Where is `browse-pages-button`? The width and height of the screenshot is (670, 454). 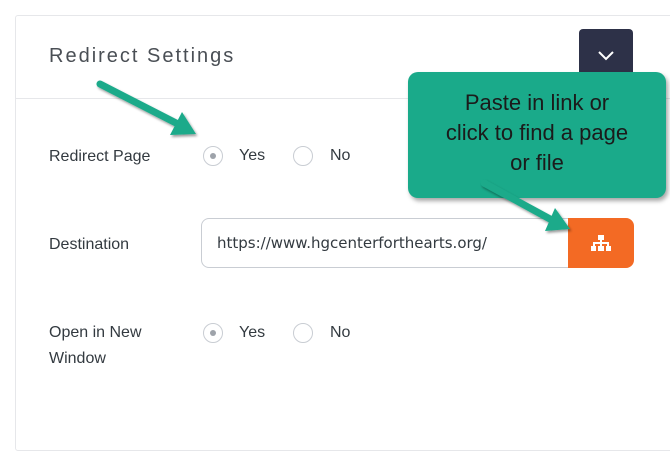
browse-pages-button is located at coordinates (601, 243).